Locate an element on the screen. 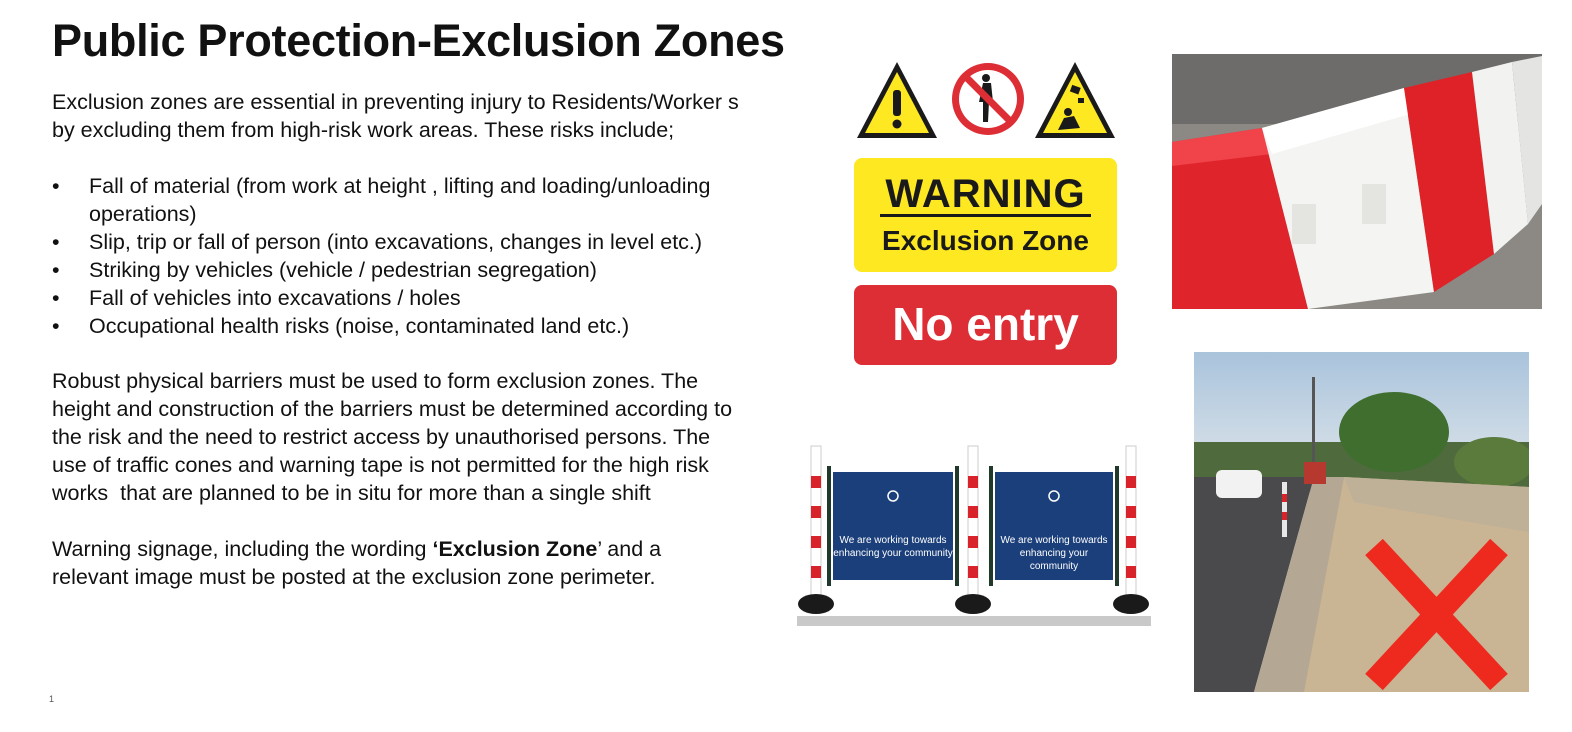  page-number: 1 is located at coordinates (52, 699).